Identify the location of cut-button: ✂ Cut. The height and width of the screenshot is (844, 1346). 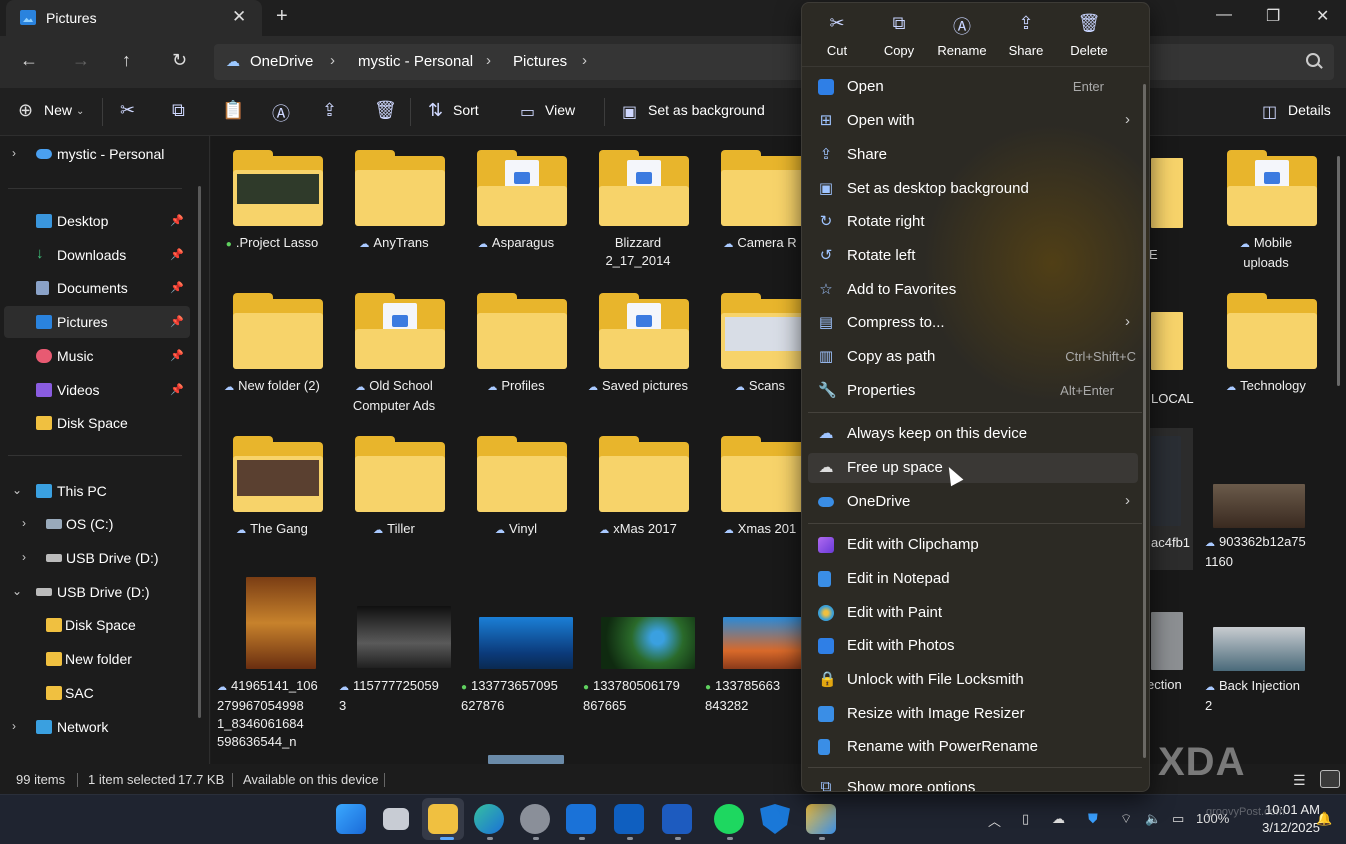
(837, 35).